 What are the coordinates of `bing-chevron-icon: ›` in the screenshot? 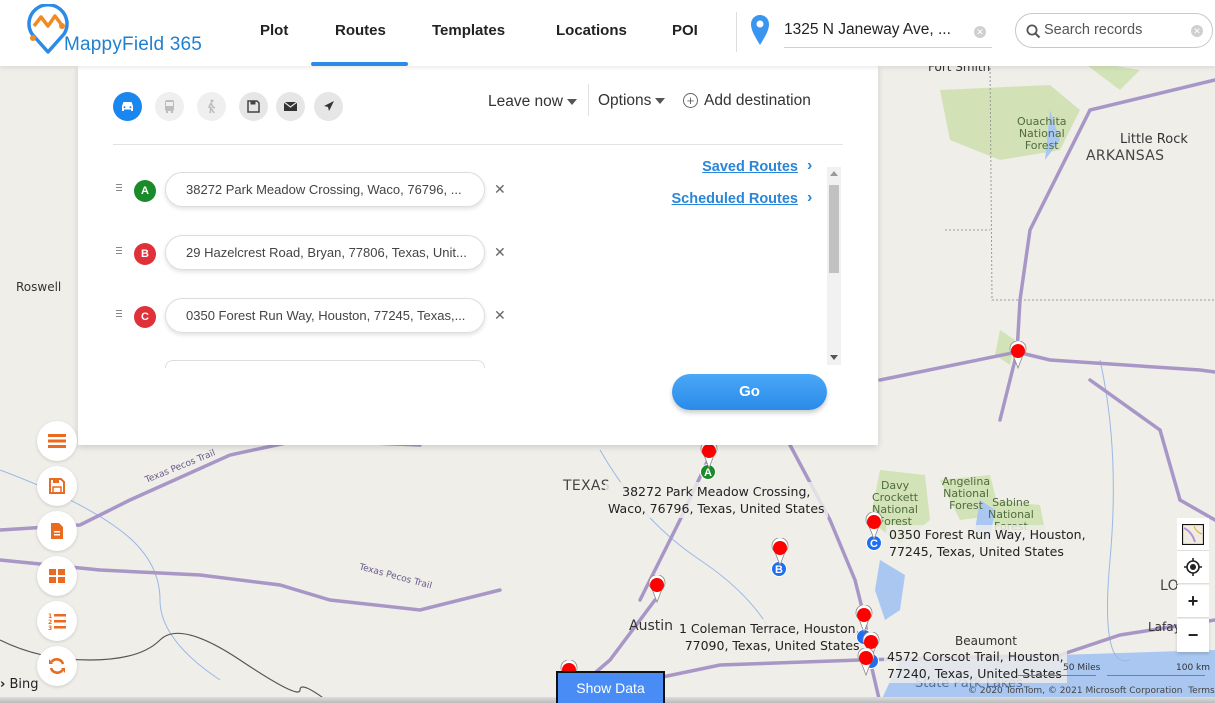 It's located at (3, 684).